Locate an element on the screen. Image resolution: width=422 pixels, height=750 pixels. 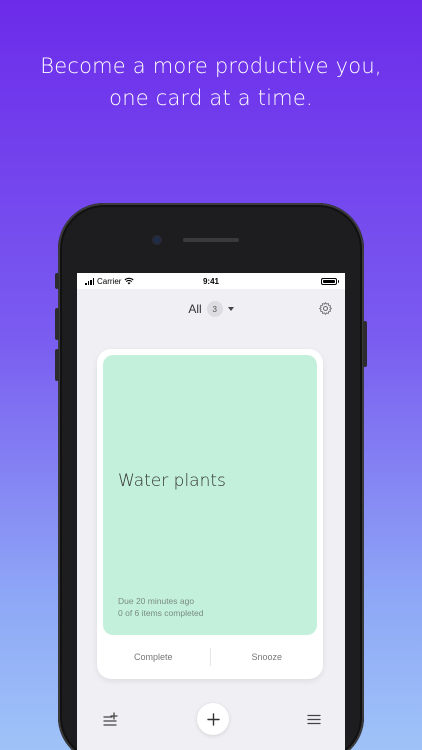
status-bar: Carrier 9:41 is located at coordinates (211, 281).